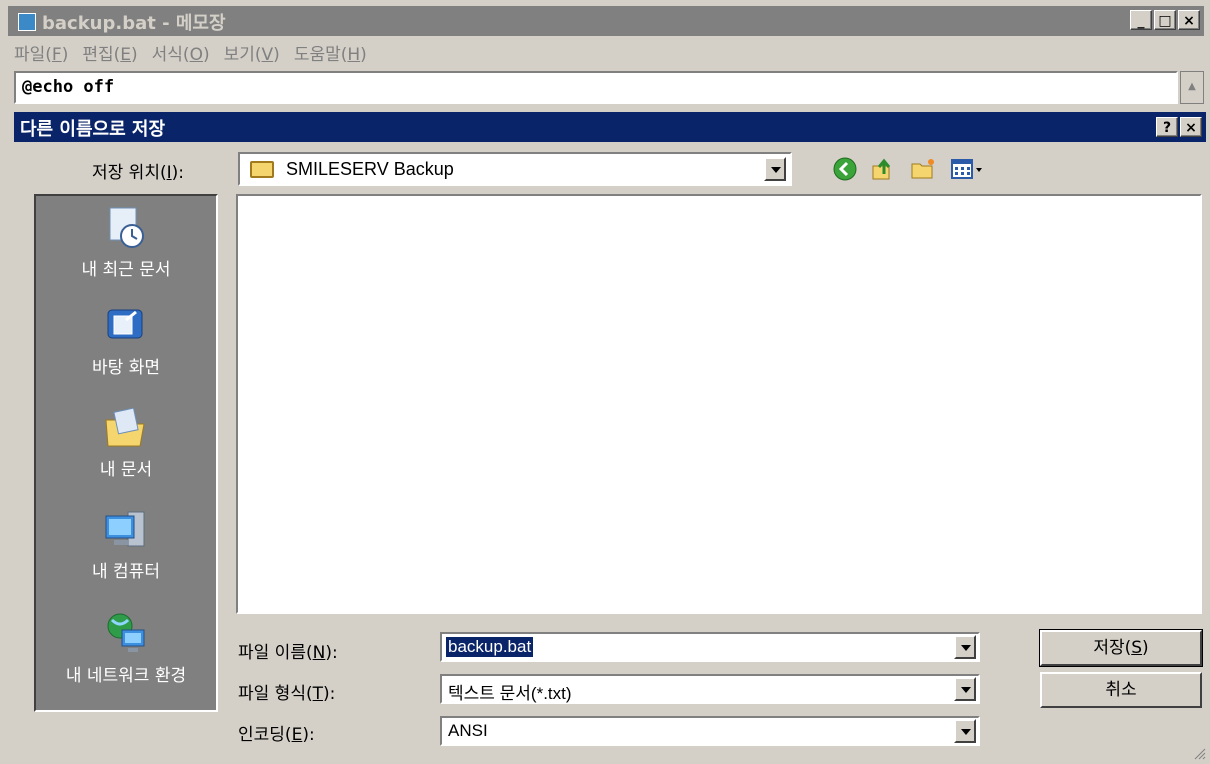  I want to click on my-computer-icon, so click(125, 529).